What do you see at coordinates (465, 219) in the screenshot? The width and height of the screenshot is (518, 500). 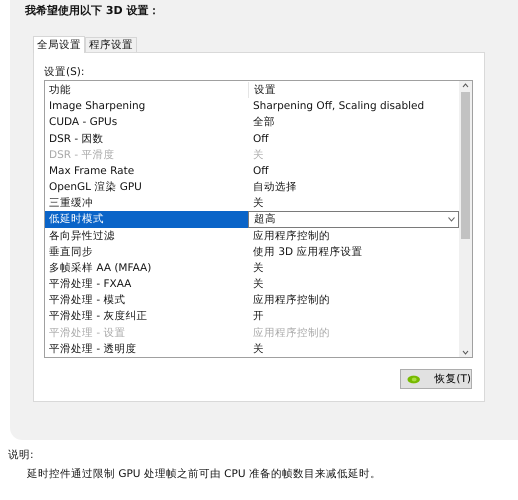 I see `scrollbar` at bounding box center [465, 219].